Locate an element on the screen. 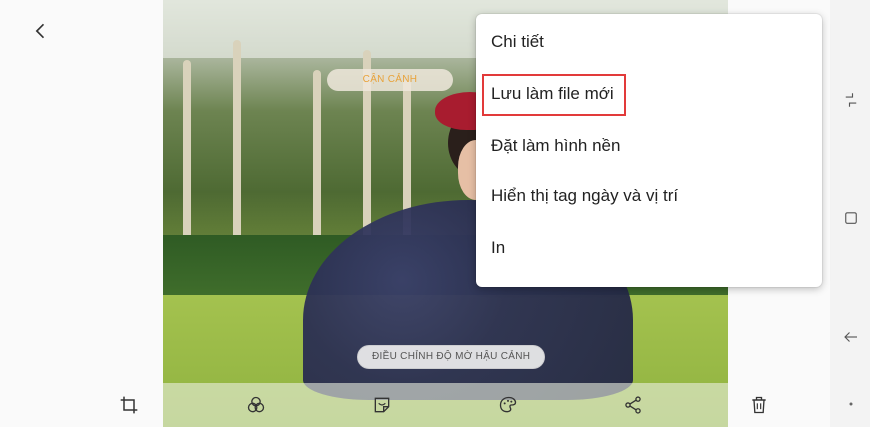 This screenshot has width=870, height=427. back-button is located at coordinates (41, 31).